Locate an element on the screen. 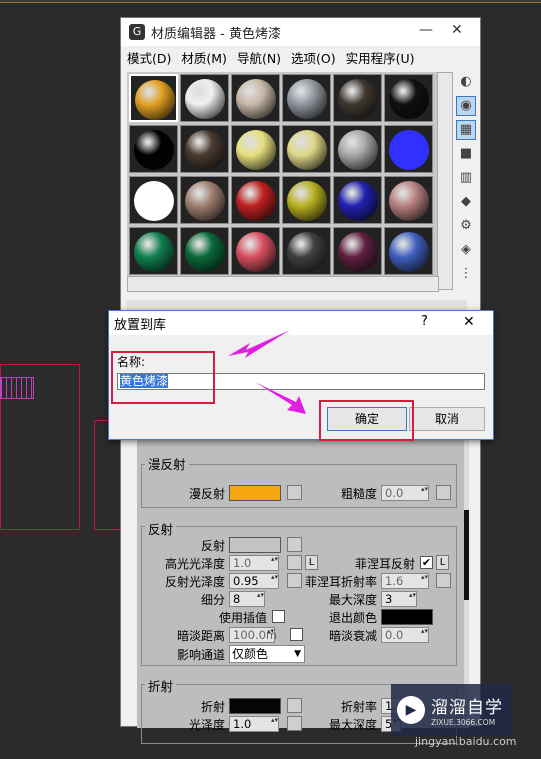 The width and height of the screenshot is (541, 759). menu-options: 选项(O) is located at coordinates (313, 57).